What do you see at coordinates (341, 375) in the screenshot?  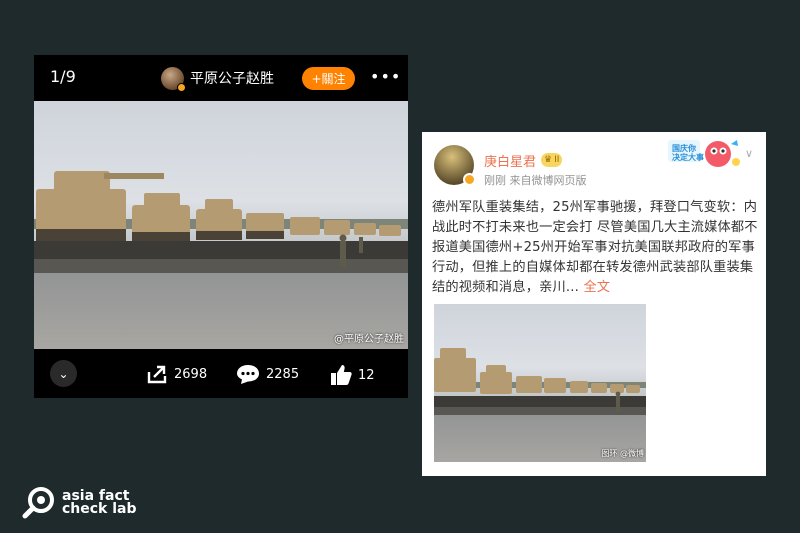 I see `like-icon` at bounding box center [341, 375].